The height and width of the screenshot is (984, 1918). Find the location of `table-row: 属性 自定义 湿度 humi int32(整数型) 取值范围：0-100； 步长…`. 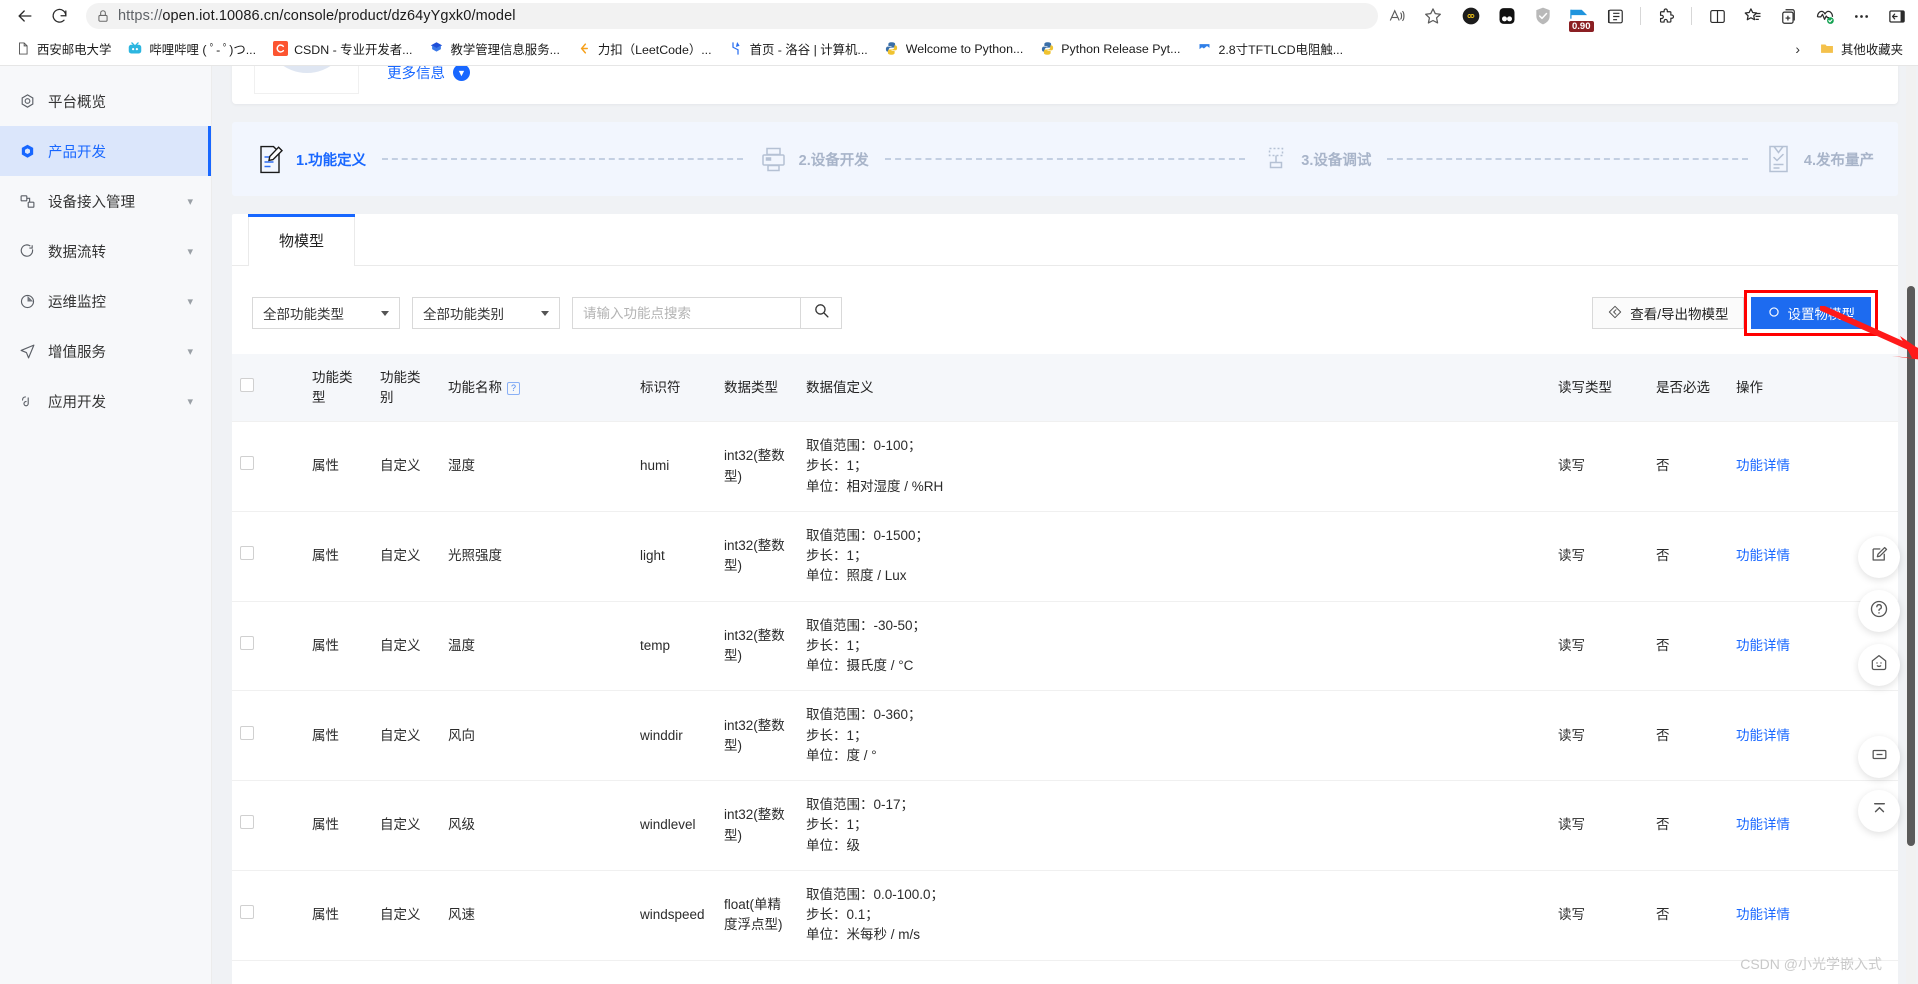

table-row: 属性 自定义 湿度 humi int32(整数型) 取值范围：0-100； 步长… is located at coordinates (1065, 466).